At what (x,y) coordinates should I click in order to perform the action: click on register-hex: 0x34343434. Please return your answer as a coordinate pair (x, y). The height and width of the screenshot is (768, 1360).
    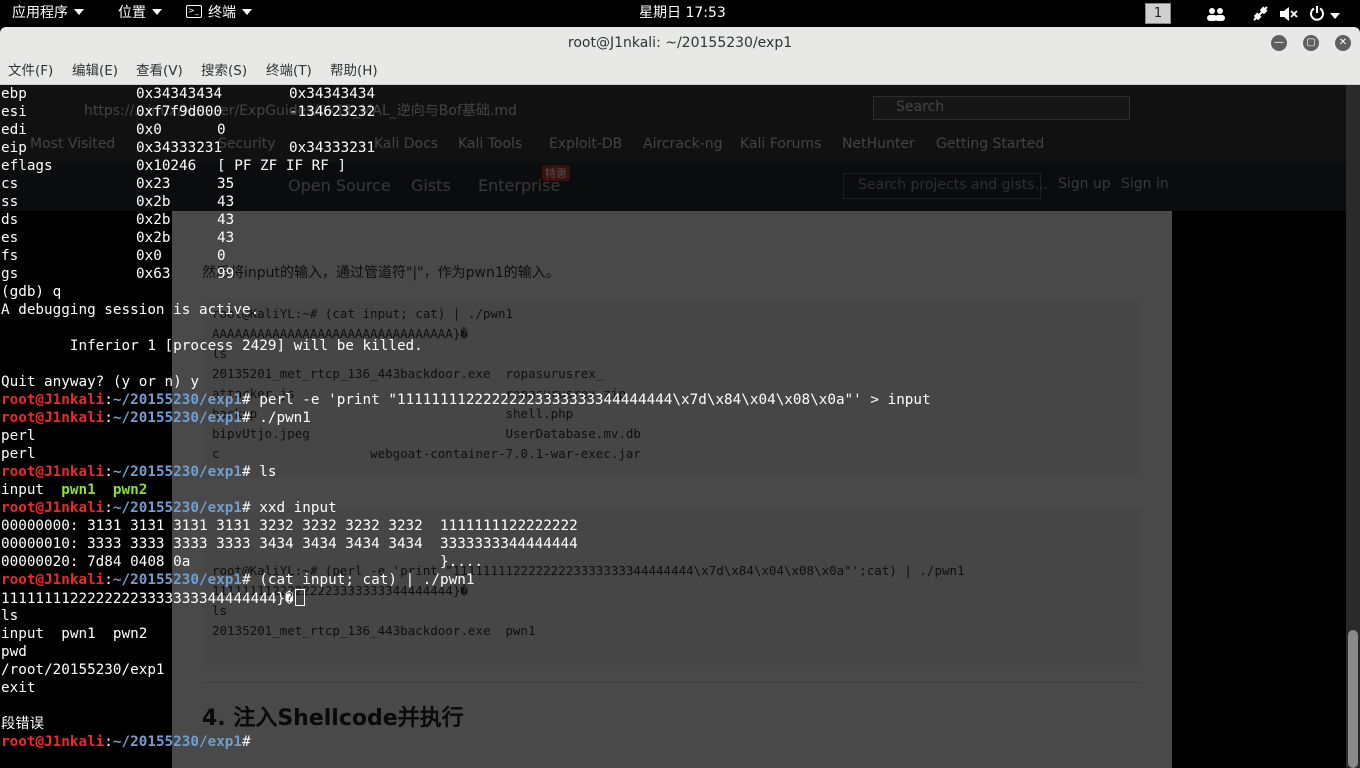
    Looking at the image, I should click on (179, 94).